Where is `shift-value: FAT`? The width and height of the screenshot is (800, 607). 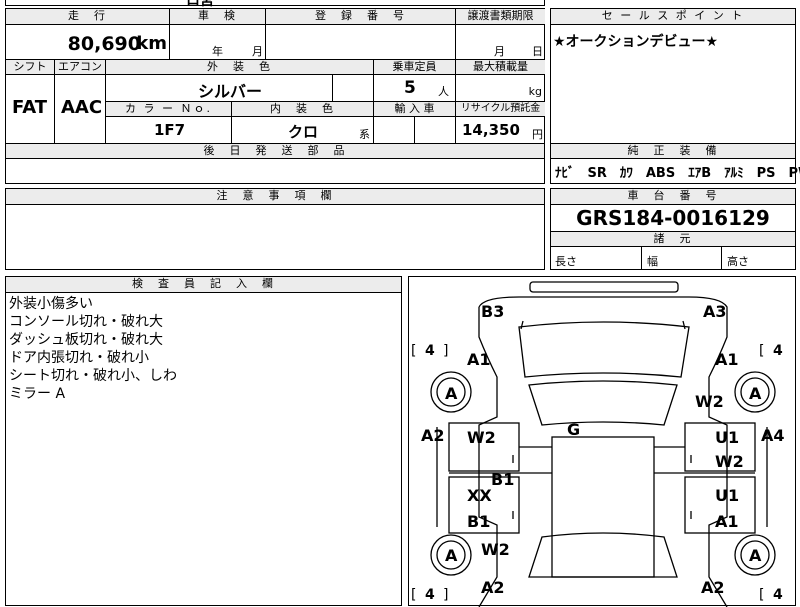
shift-value: FAT is located at coordinates (30, 107).